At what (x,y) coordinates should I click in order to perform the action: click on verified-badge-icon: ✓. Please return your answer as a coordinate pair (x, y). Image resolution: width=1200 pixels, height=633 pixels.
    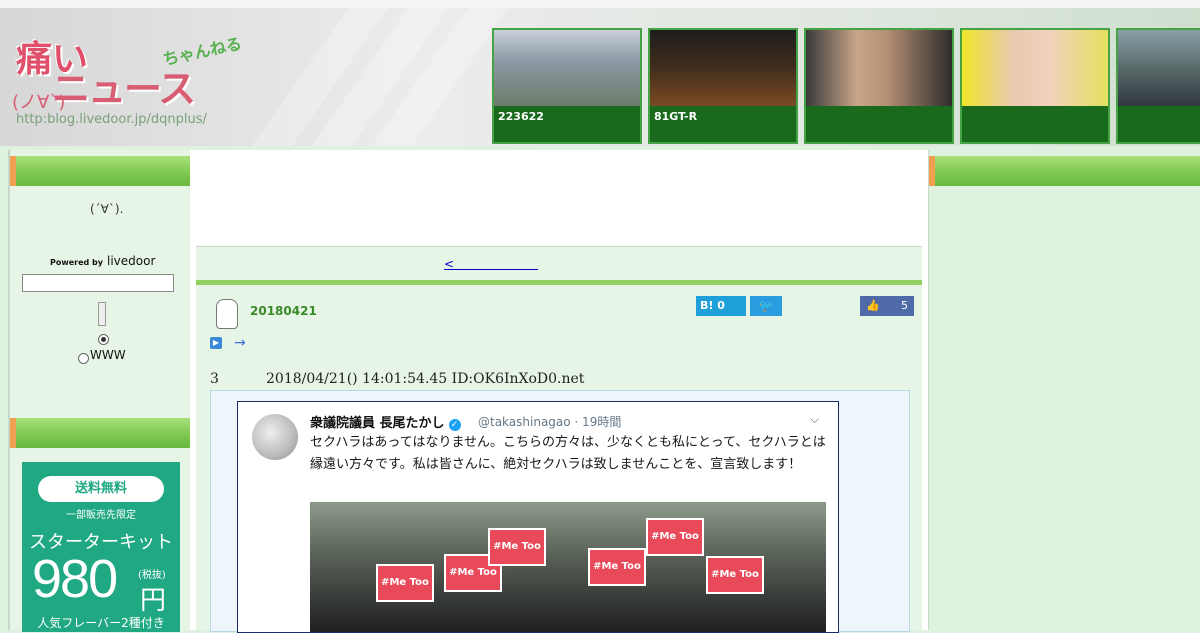
    Looking at the image, I should click on (454, 425).